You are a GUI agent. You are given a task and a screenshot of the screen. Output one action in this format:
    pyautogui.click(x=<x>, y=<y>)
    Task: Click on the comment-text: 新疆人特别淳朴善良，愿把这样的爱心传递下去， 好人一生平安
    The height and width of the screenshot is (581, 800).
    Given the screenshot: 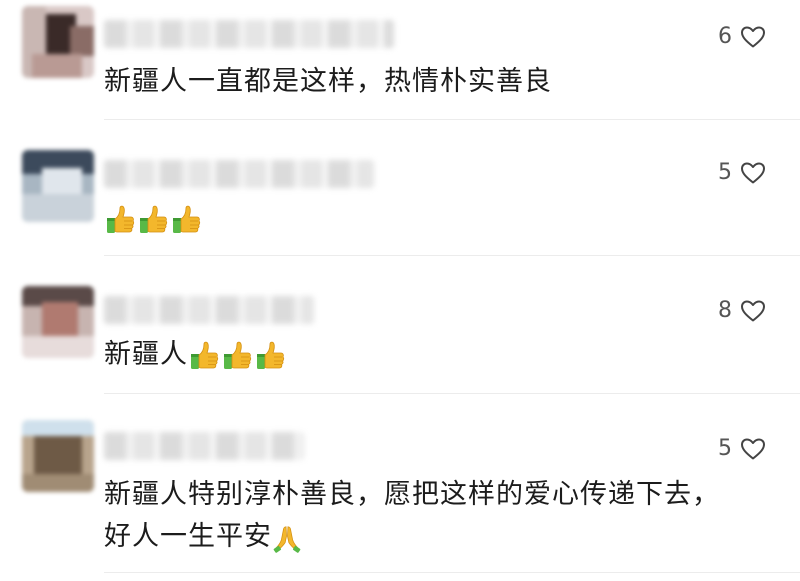 What is the action you would take?
    pyautogui.click(x=432, y=516)
    